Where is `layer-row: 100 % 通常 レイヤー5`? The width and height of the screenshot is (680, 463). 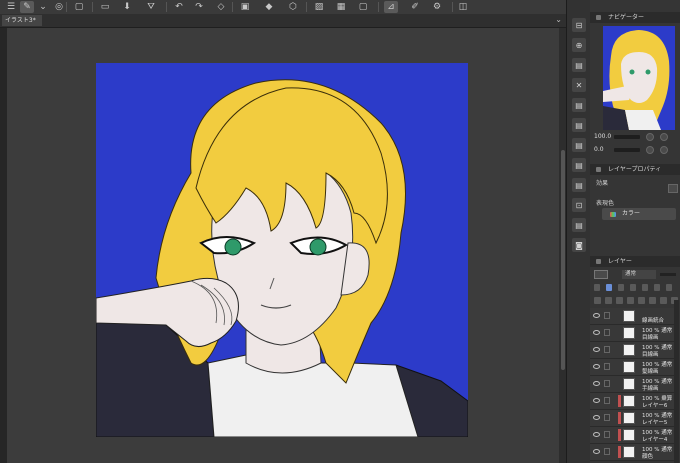
layer-row: 100 % 通常 レイヤー5 is located at coordinates (632, 418).